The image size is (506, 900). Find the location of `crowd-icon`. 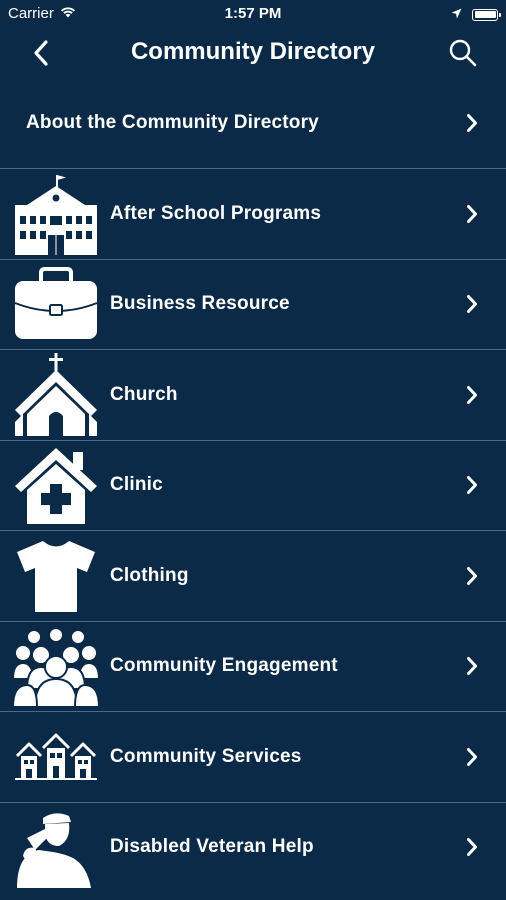

crowd-icon is located at coordinates (56, 667).